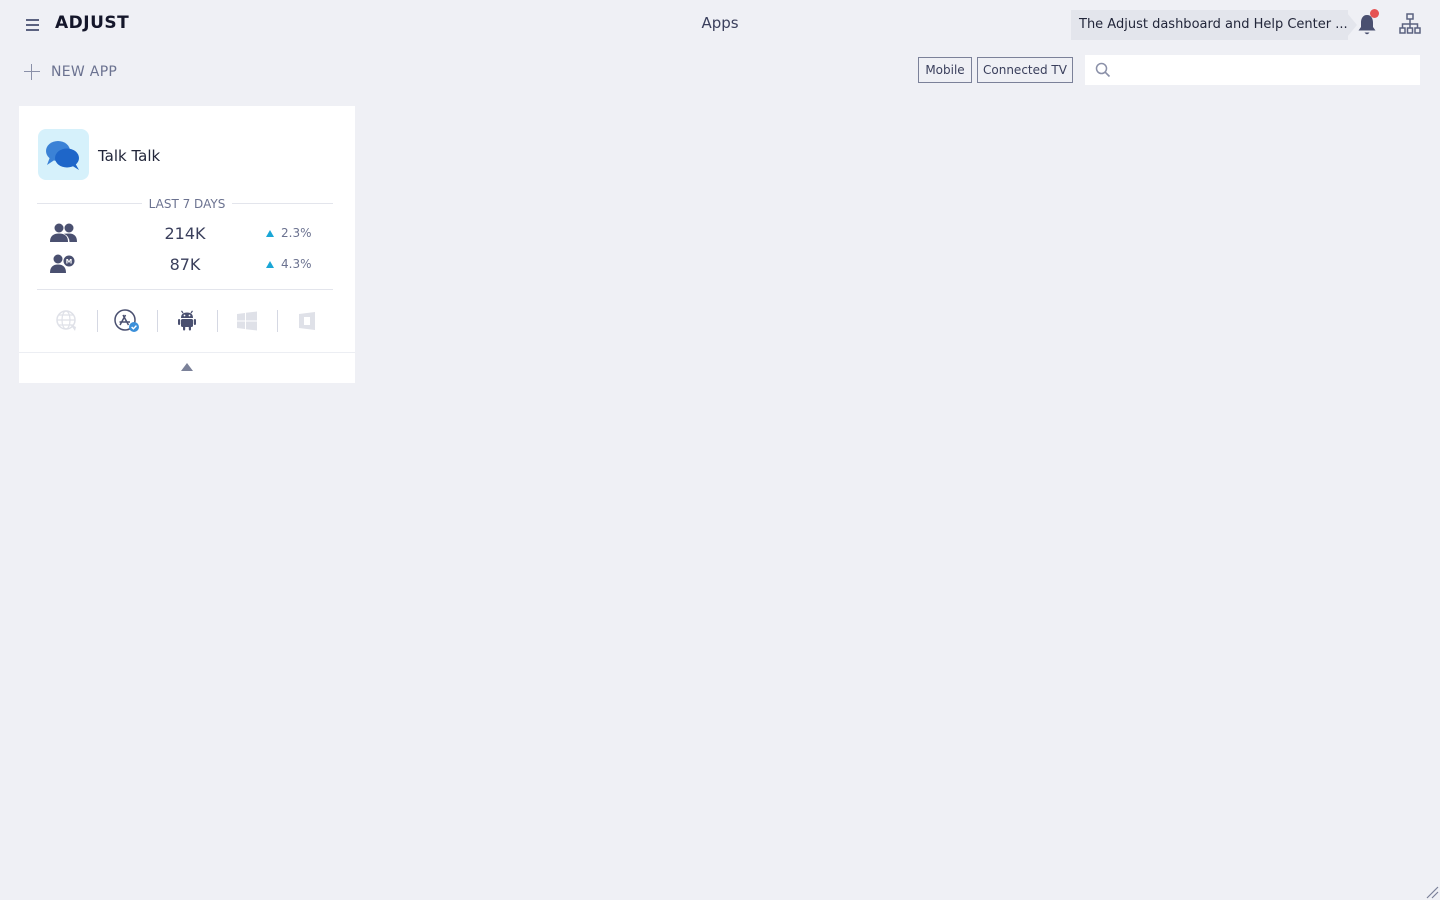 Image resolution: width=1440 pixels, height=900 pixels. I want to click on notification-dot, so click(1374, 13).